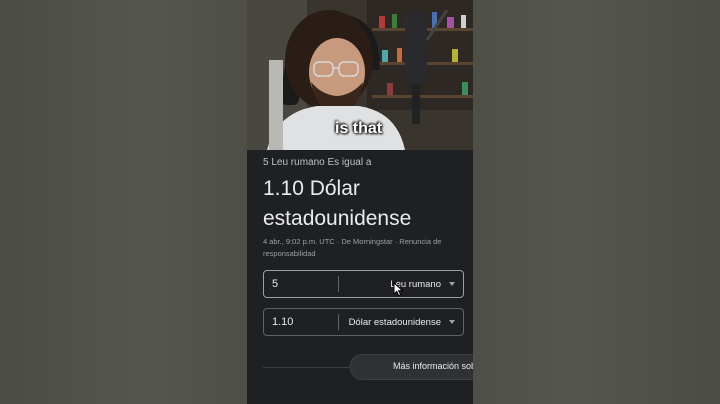  Describe the element at coordinates (359, 128) in the screenshot. I see `subtitle-caption: is that` at that location.